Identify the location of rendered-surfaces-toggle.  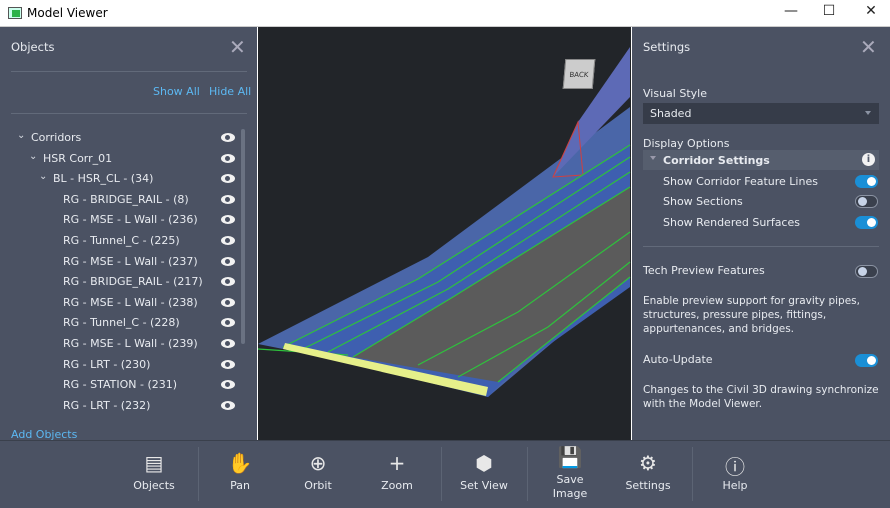
(866, 222).